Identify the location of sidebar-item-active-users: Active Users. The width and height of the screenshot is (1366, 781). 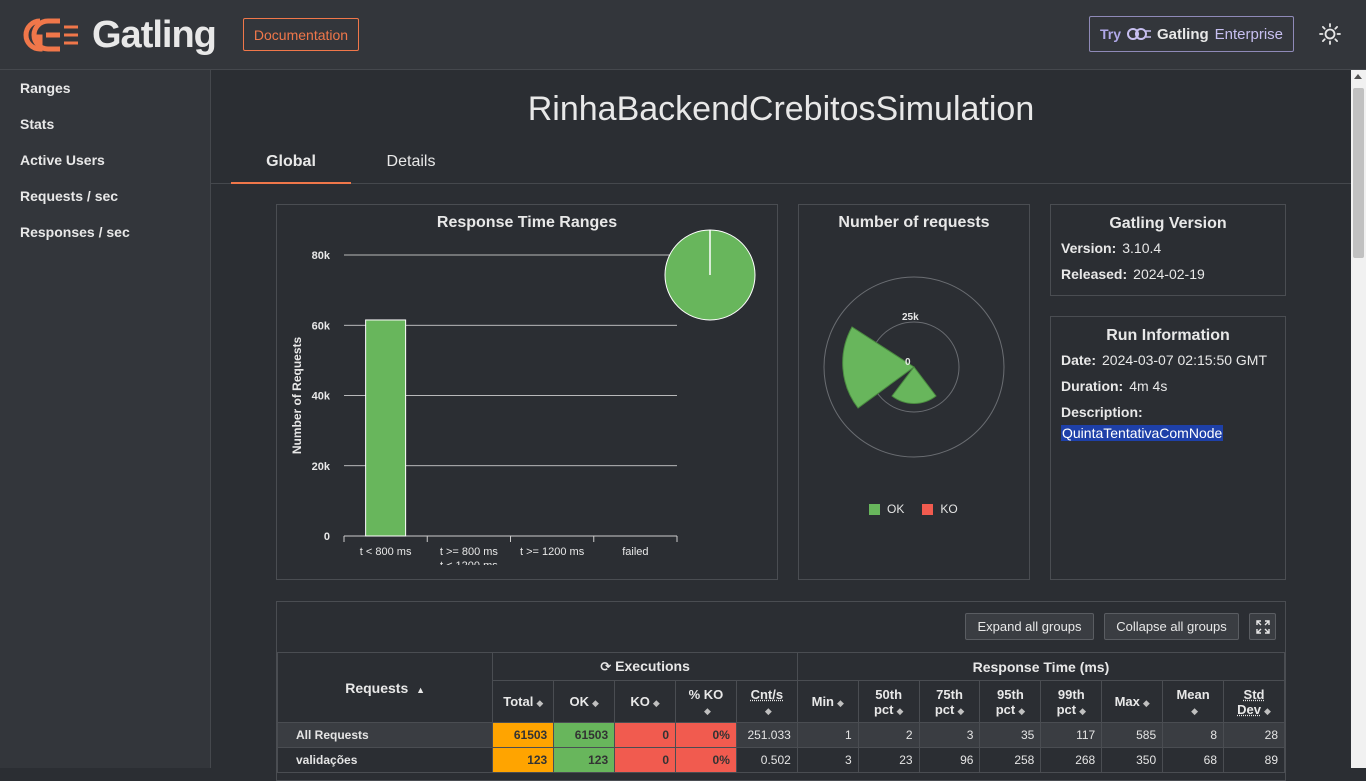
(105, 160).